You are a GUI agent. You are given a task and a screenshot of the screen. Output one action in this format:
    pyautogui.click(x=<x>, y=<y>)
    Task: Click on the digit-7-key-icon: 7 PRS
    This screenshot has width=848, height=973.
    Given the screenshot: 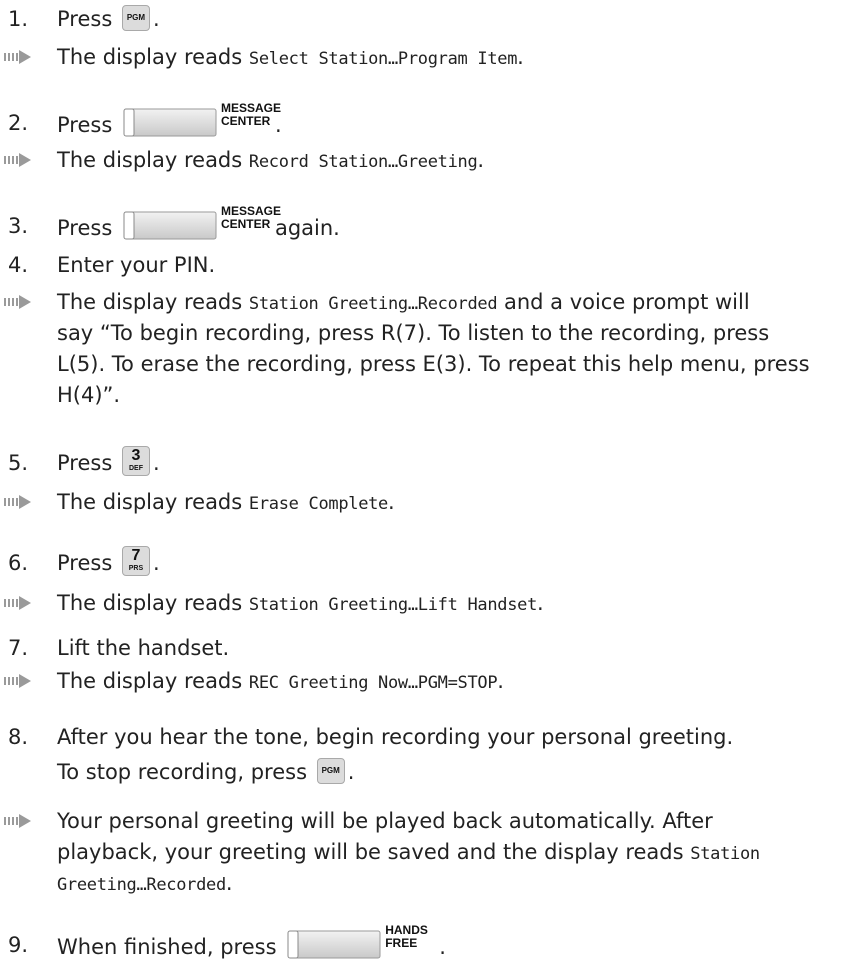 What is the action you would take?
    pyautogui.click(x=135, y=561)
    